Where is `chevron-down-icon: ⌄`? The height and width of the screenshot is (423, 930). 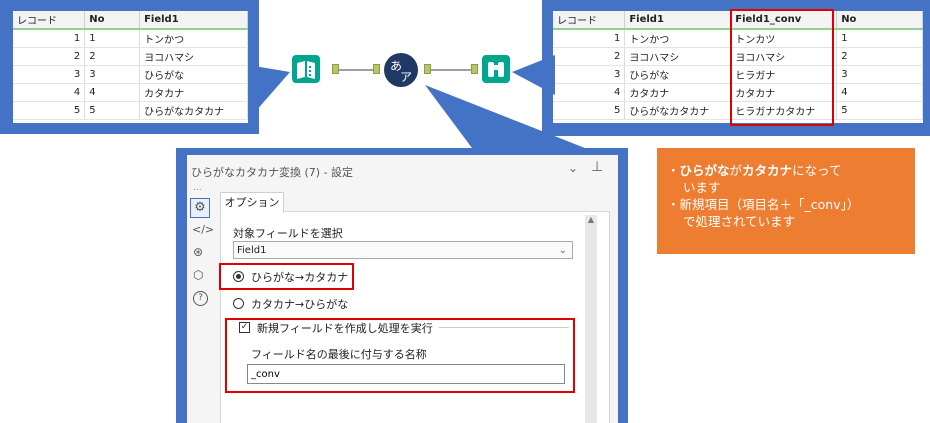
chevron-down-icon: ⌄ is located at coordinates (562, 250).